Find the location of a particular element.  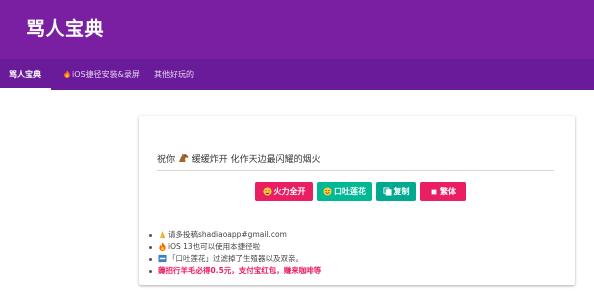

generated-text-field: 祝你 缓缓炸开 化作天边最闪耀的烟火 is located at coordinates (355, 161).